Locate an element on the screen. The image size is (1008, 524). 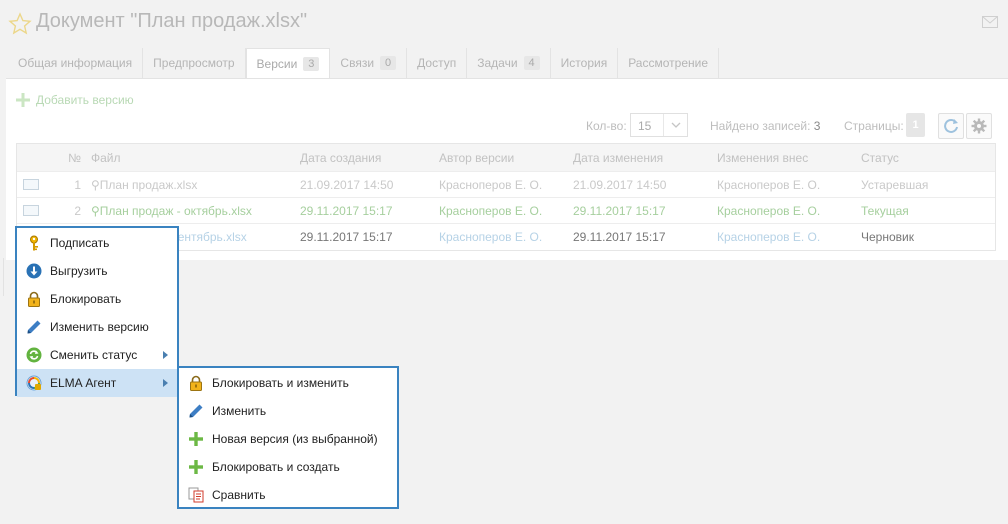
tab-history: История is located at coordinates (585, 63).